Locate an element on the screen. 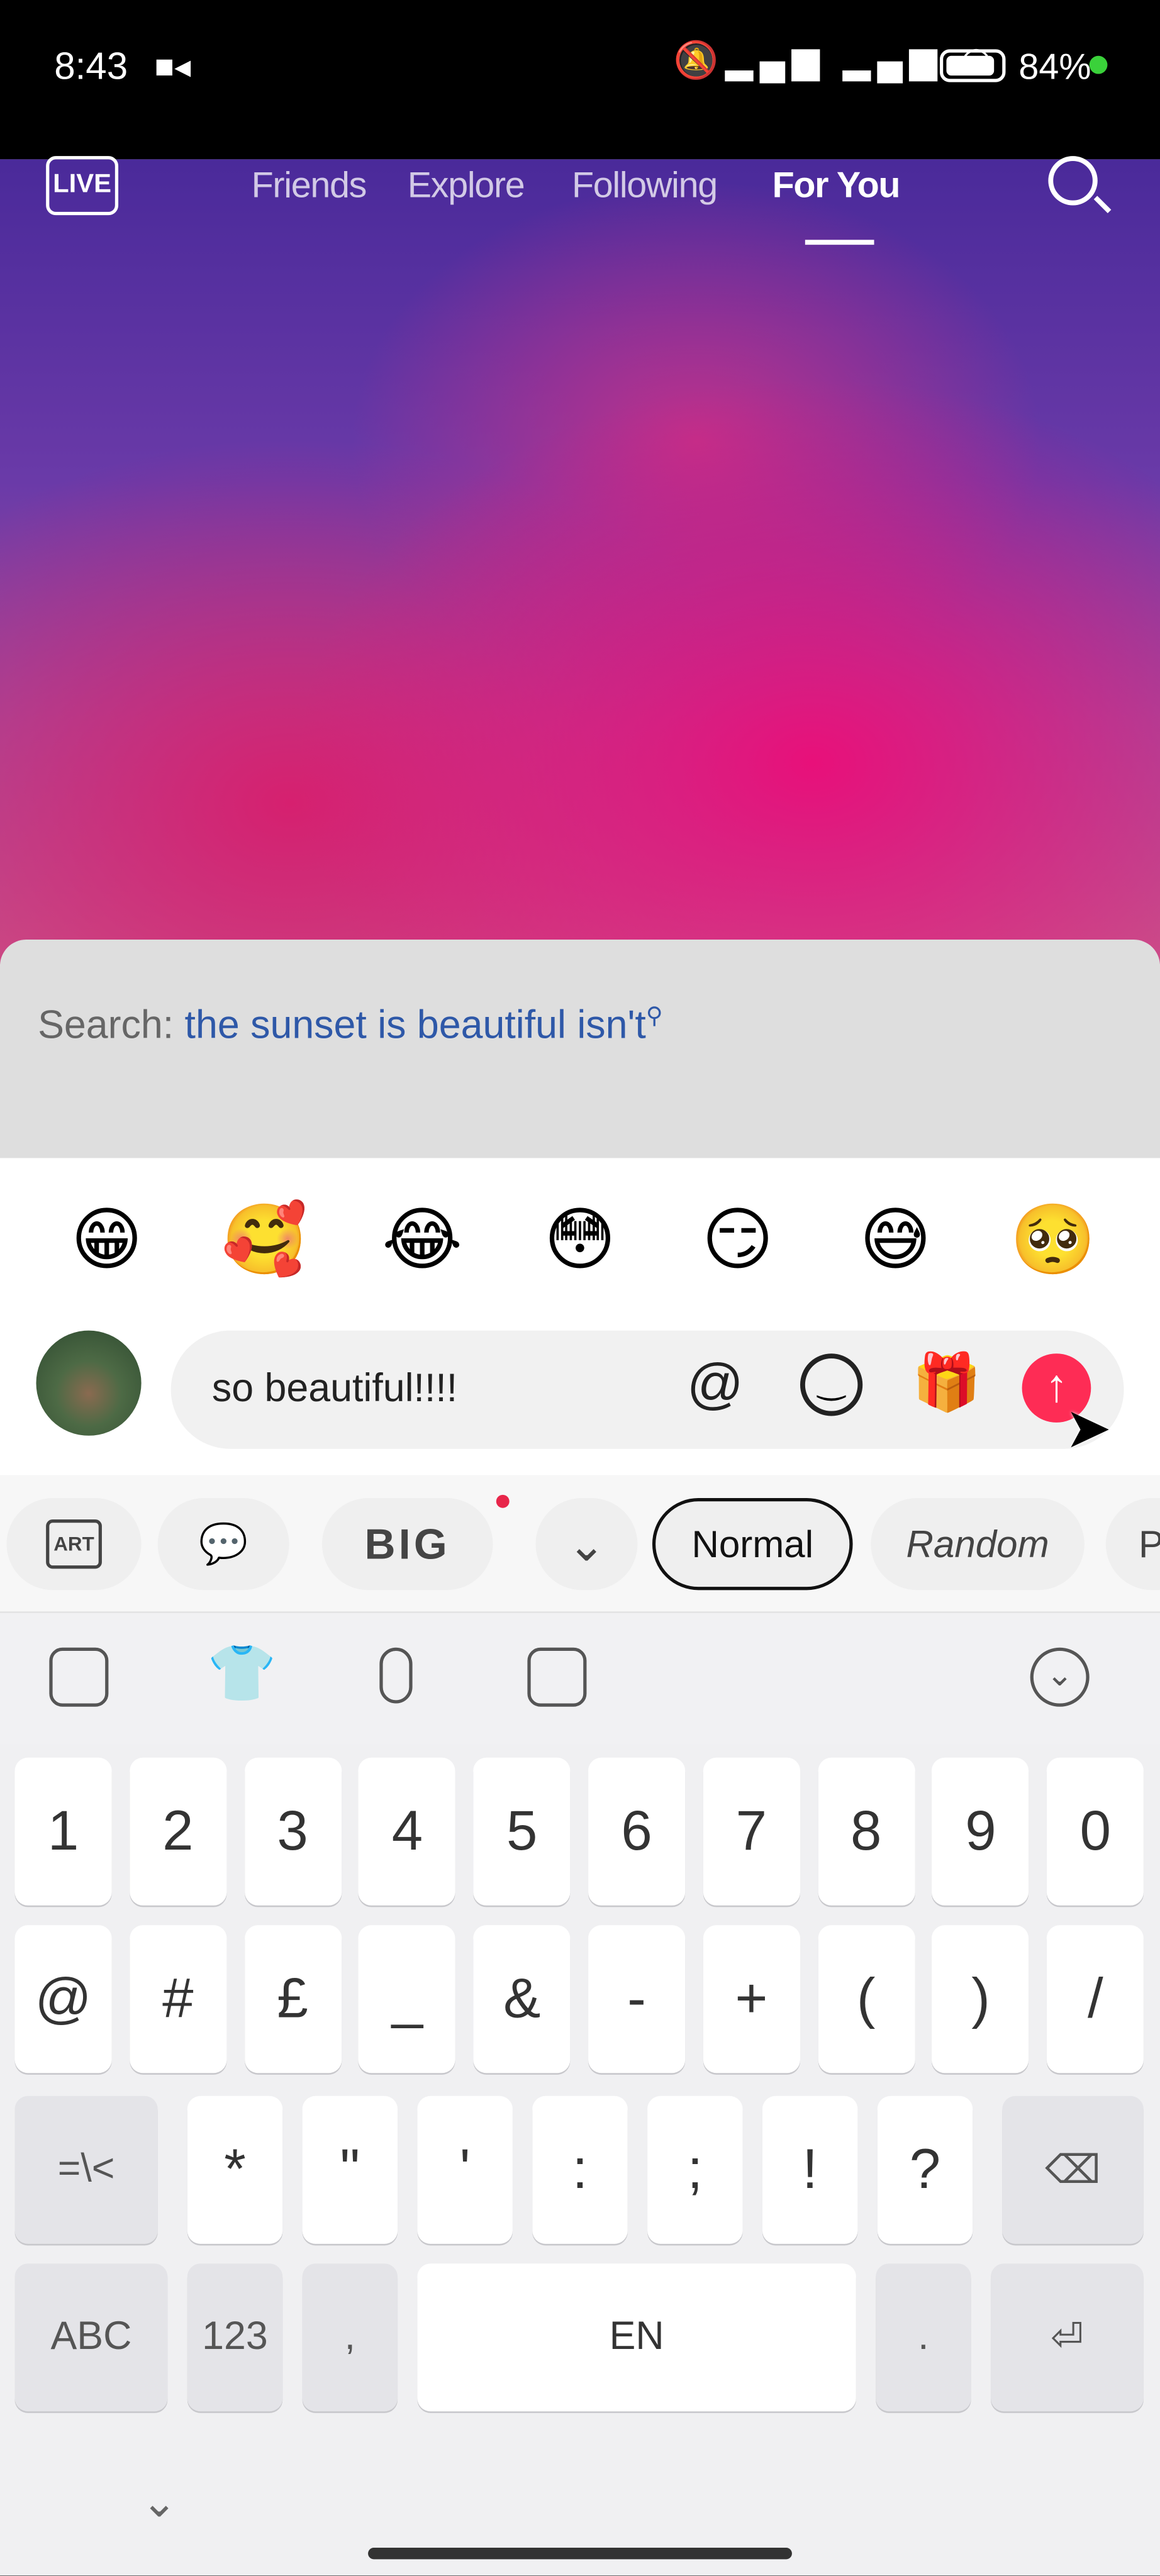 This screenshot has width=1160, height=2576. key: 5 is located at coordinates (522, 1831).